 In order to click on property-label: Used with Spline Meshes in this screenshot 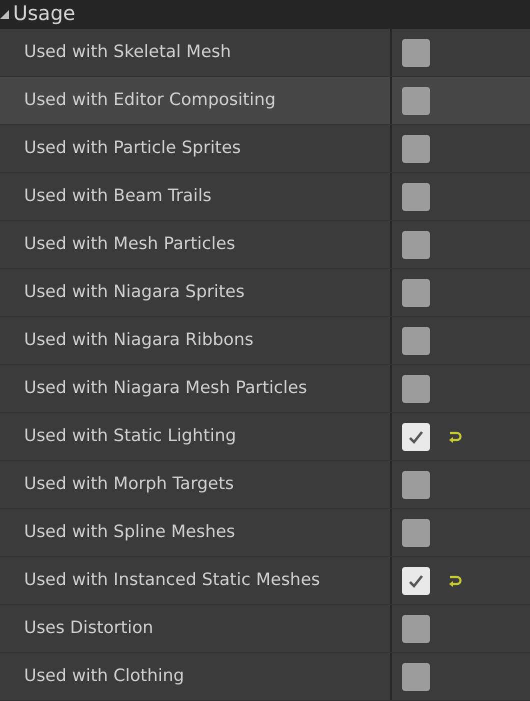, I will do `click(130, 532)`.